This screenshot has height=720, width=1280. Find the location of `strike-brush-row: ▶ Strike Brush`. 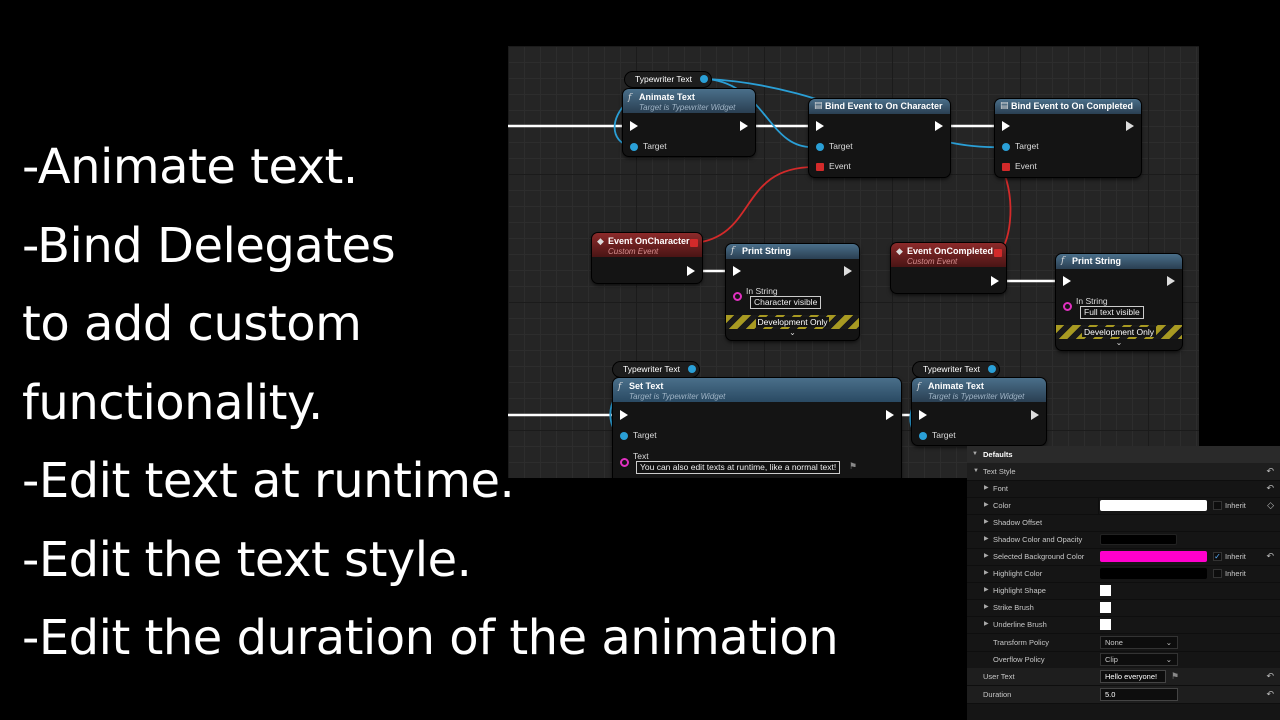

strike-brush-row: ▶ Strike Brush is located at coordinates (1123, 608).